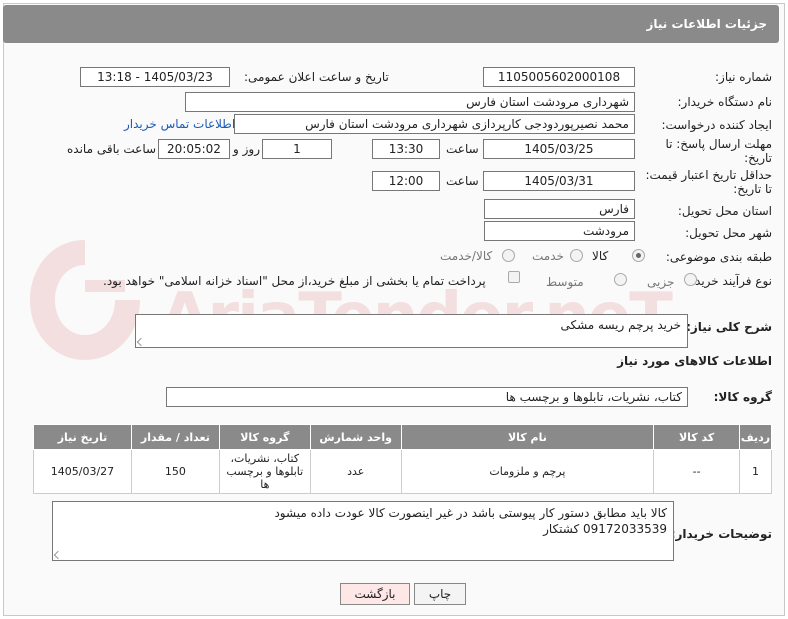 This screenshot has width=788, height=619. Describe the element at coordinates (112, 149) in the screenshot. I see `remaining-time-label: ساعت باقی مانده` at that location.